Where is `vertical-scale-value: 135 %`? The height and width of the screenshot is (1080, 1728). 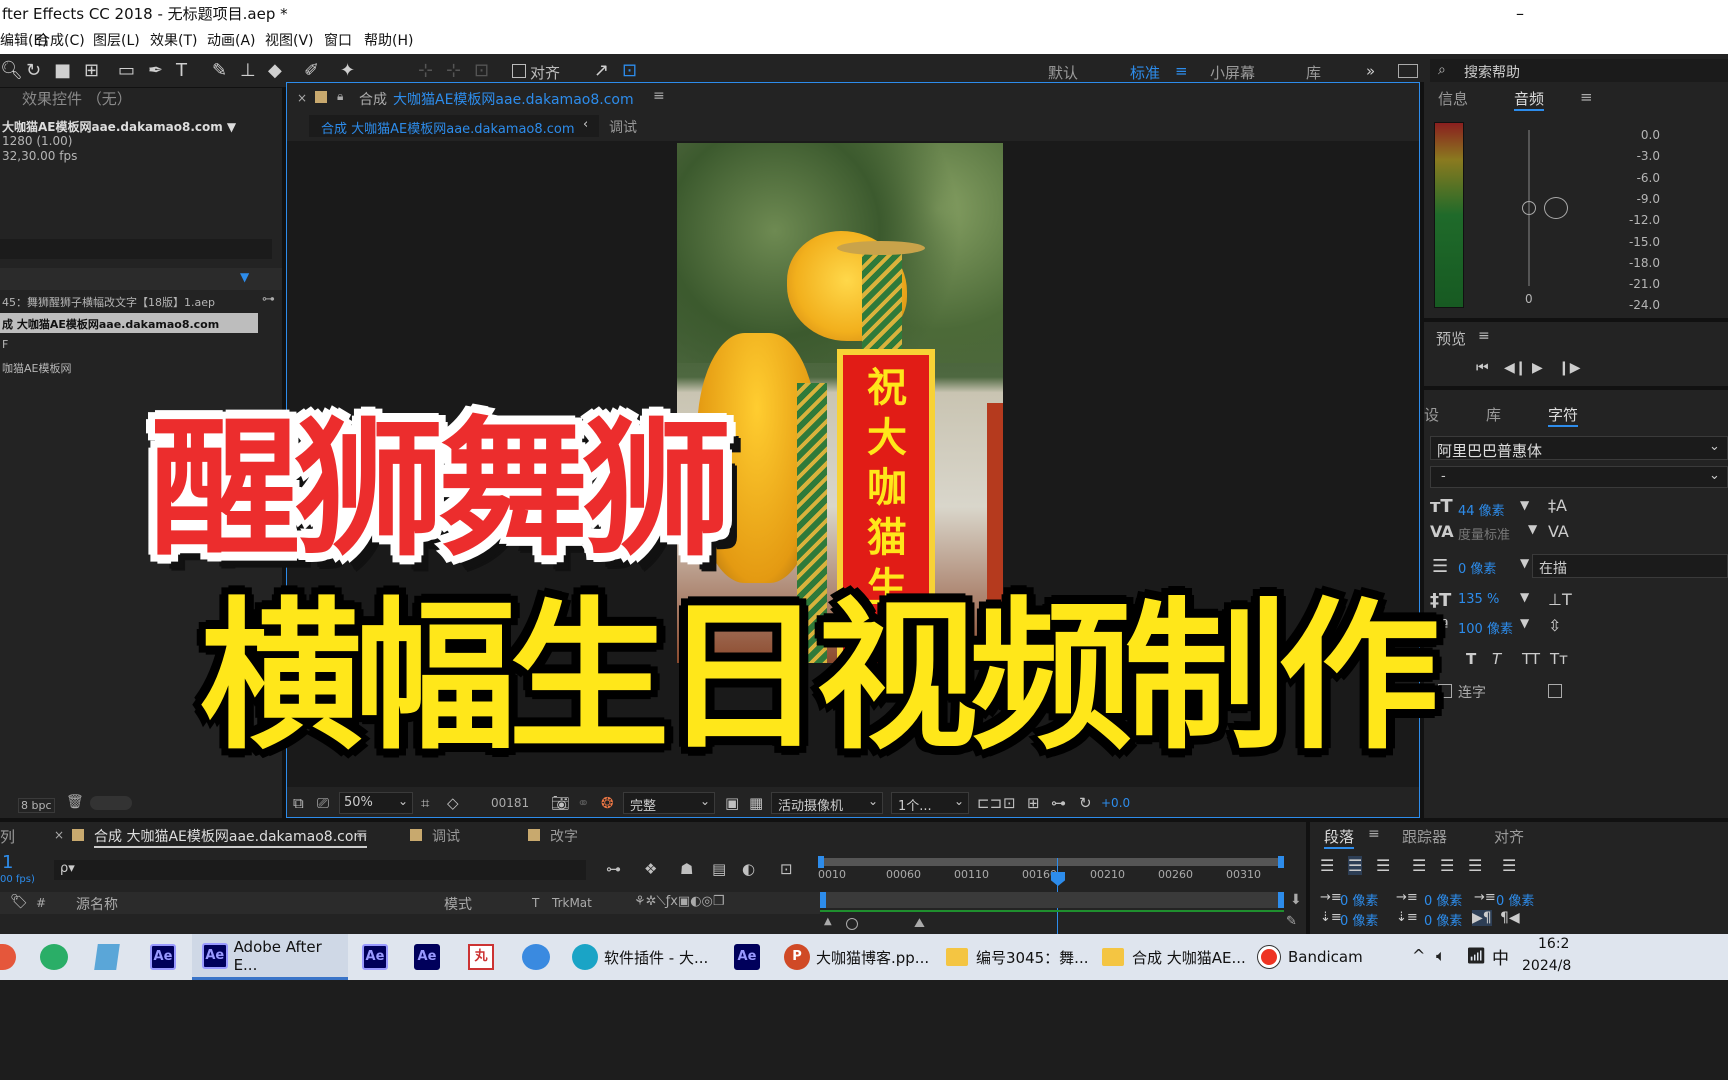 vertical-scale-value: 135 % is located at coordinates (1478, 599).